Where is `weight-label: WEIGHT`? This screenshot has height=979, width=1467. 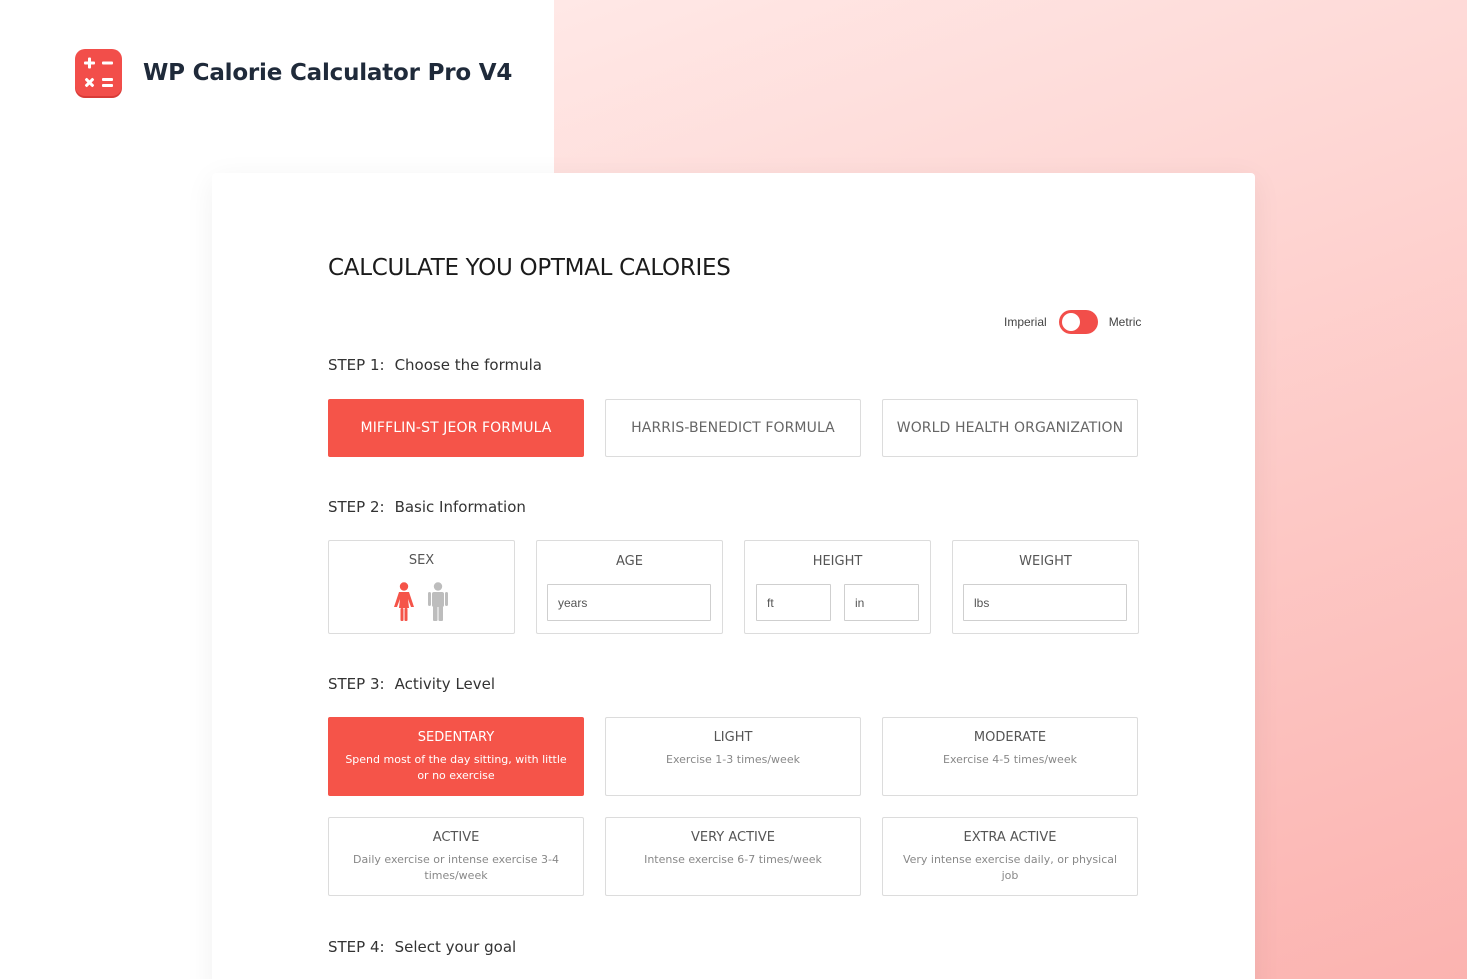 weight-label: WEIGHT is located at coordinates (1045, 561).